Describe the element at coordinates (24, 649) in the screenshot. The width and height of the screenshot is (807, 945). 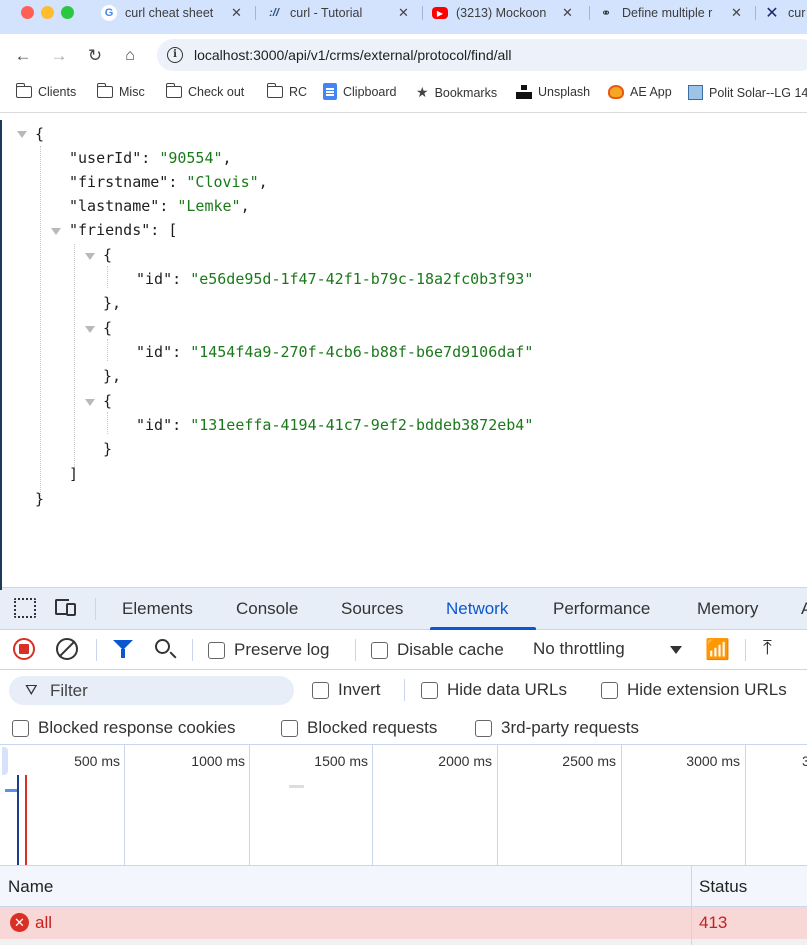
I see `stop-recording-button` at that location.